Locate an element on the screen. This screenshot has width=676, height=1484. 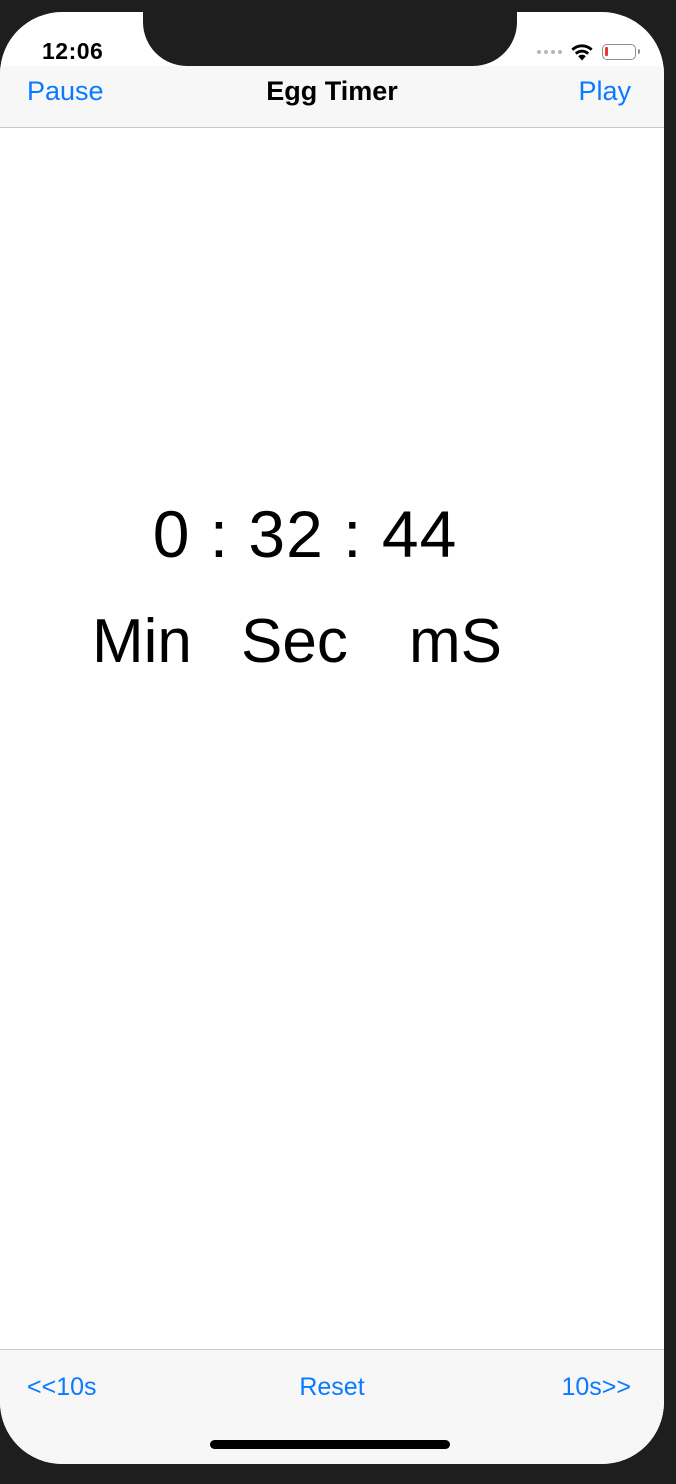
seconds-label: Sec is located at coordinates (294, 641).